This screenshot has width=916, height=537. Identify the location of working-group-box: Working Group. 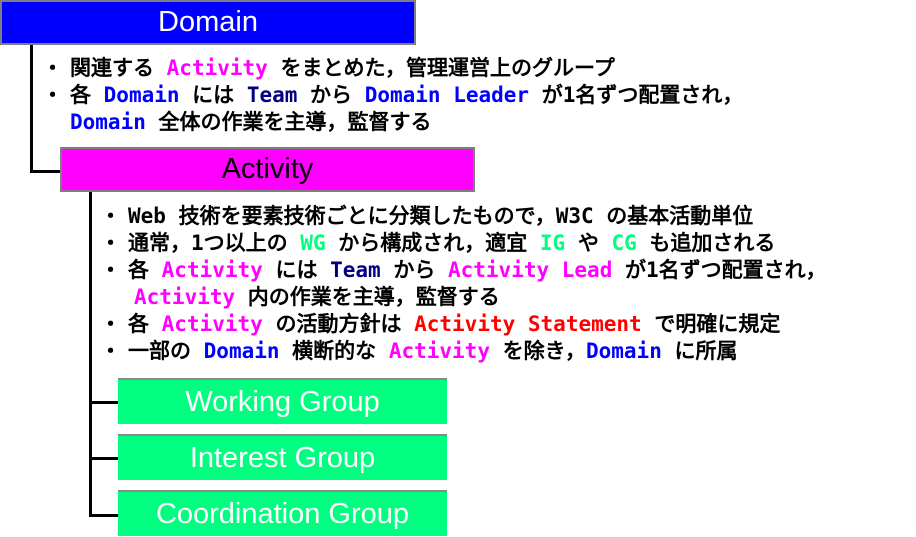
(282, 401).